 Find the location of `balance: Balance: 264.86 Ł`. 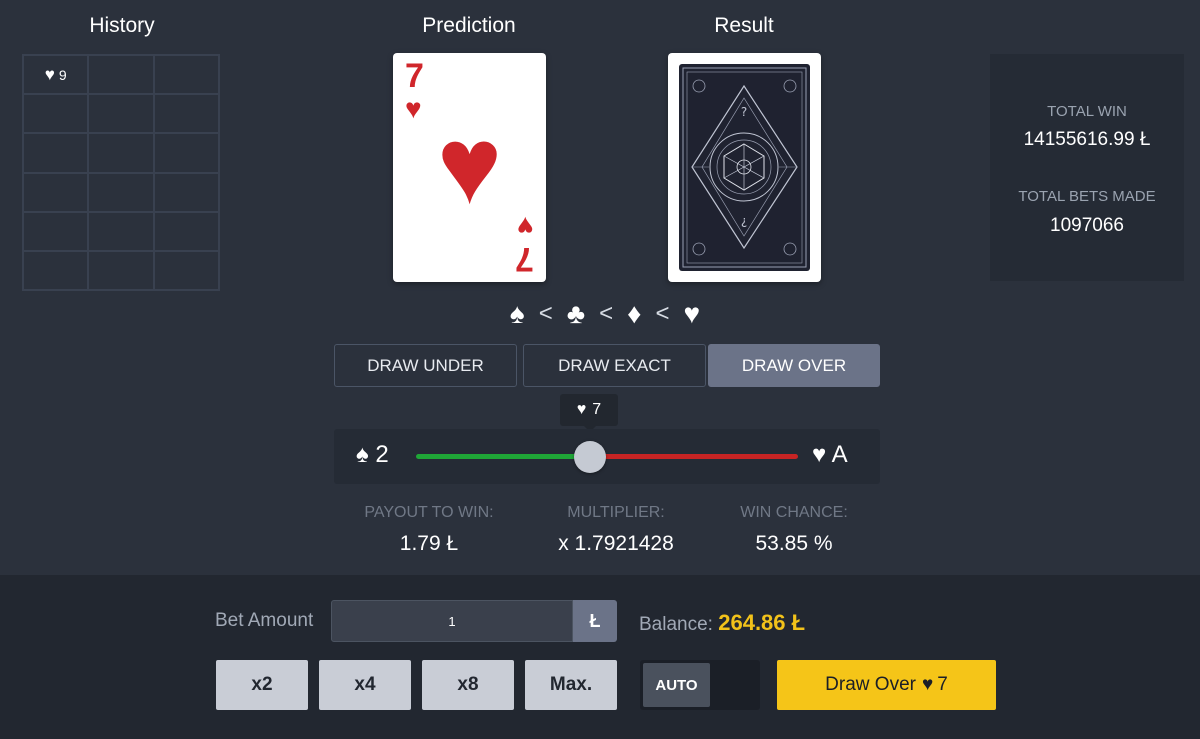

balance: Balance: 264.86 Ł is located at coordinates (722, 623).